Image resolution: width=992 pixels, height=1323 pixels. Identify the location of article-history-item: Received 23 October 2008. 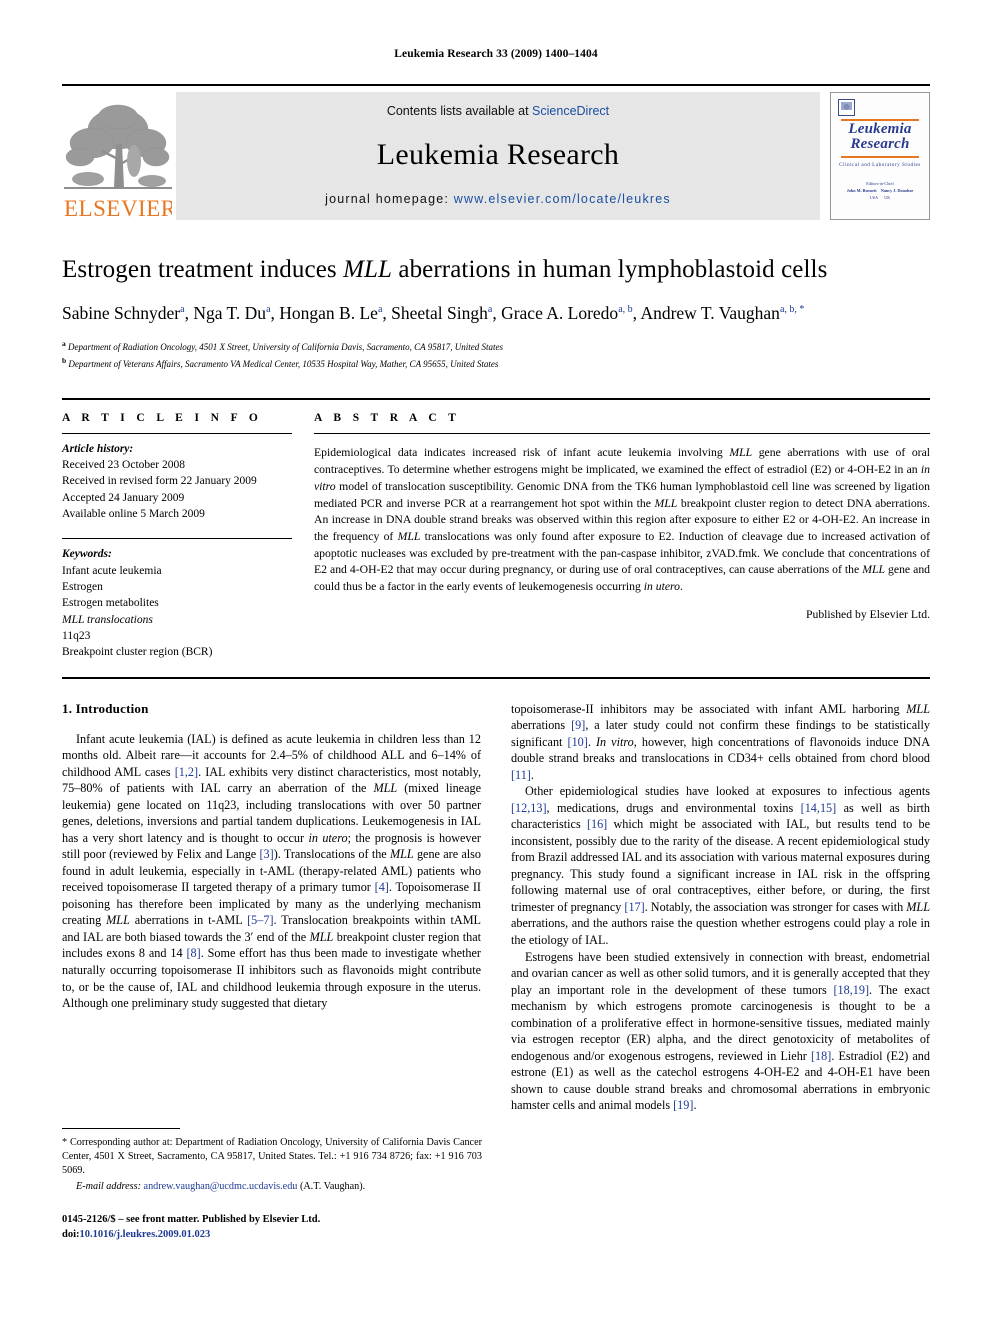
(123, 464).